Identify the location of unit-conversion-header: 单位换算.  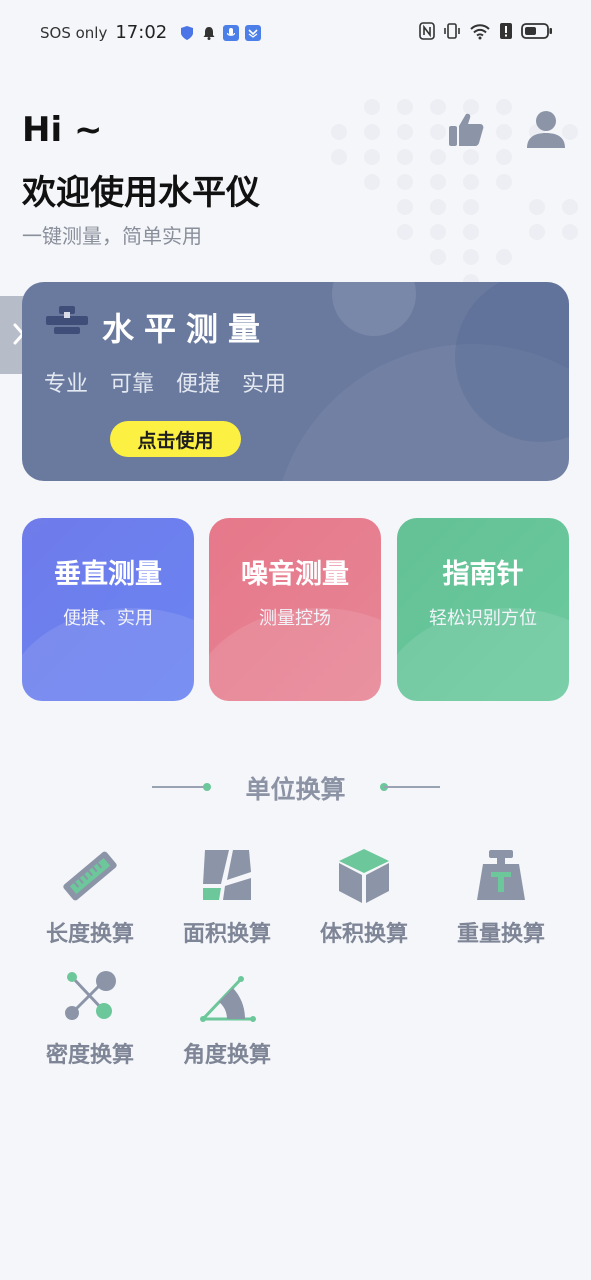
(295, 788).